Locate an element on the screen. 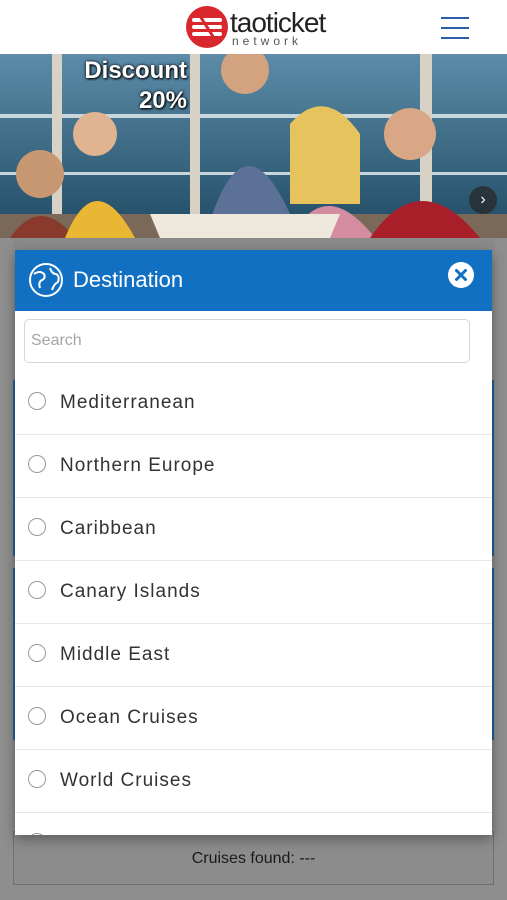  modal-header: Destination is located at coordinates (253, 280).